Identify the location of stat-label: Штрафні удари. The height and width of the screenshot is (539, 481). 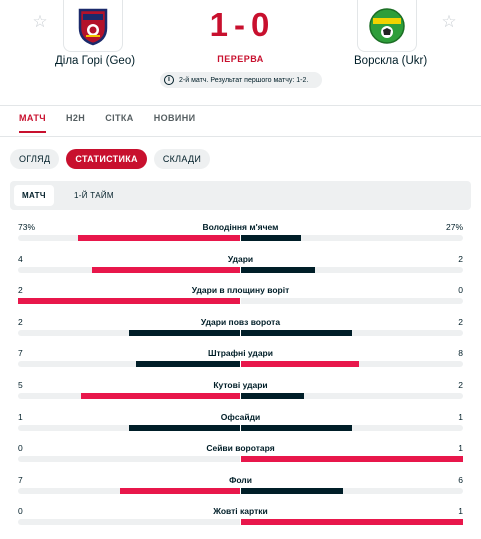
(240, 353).